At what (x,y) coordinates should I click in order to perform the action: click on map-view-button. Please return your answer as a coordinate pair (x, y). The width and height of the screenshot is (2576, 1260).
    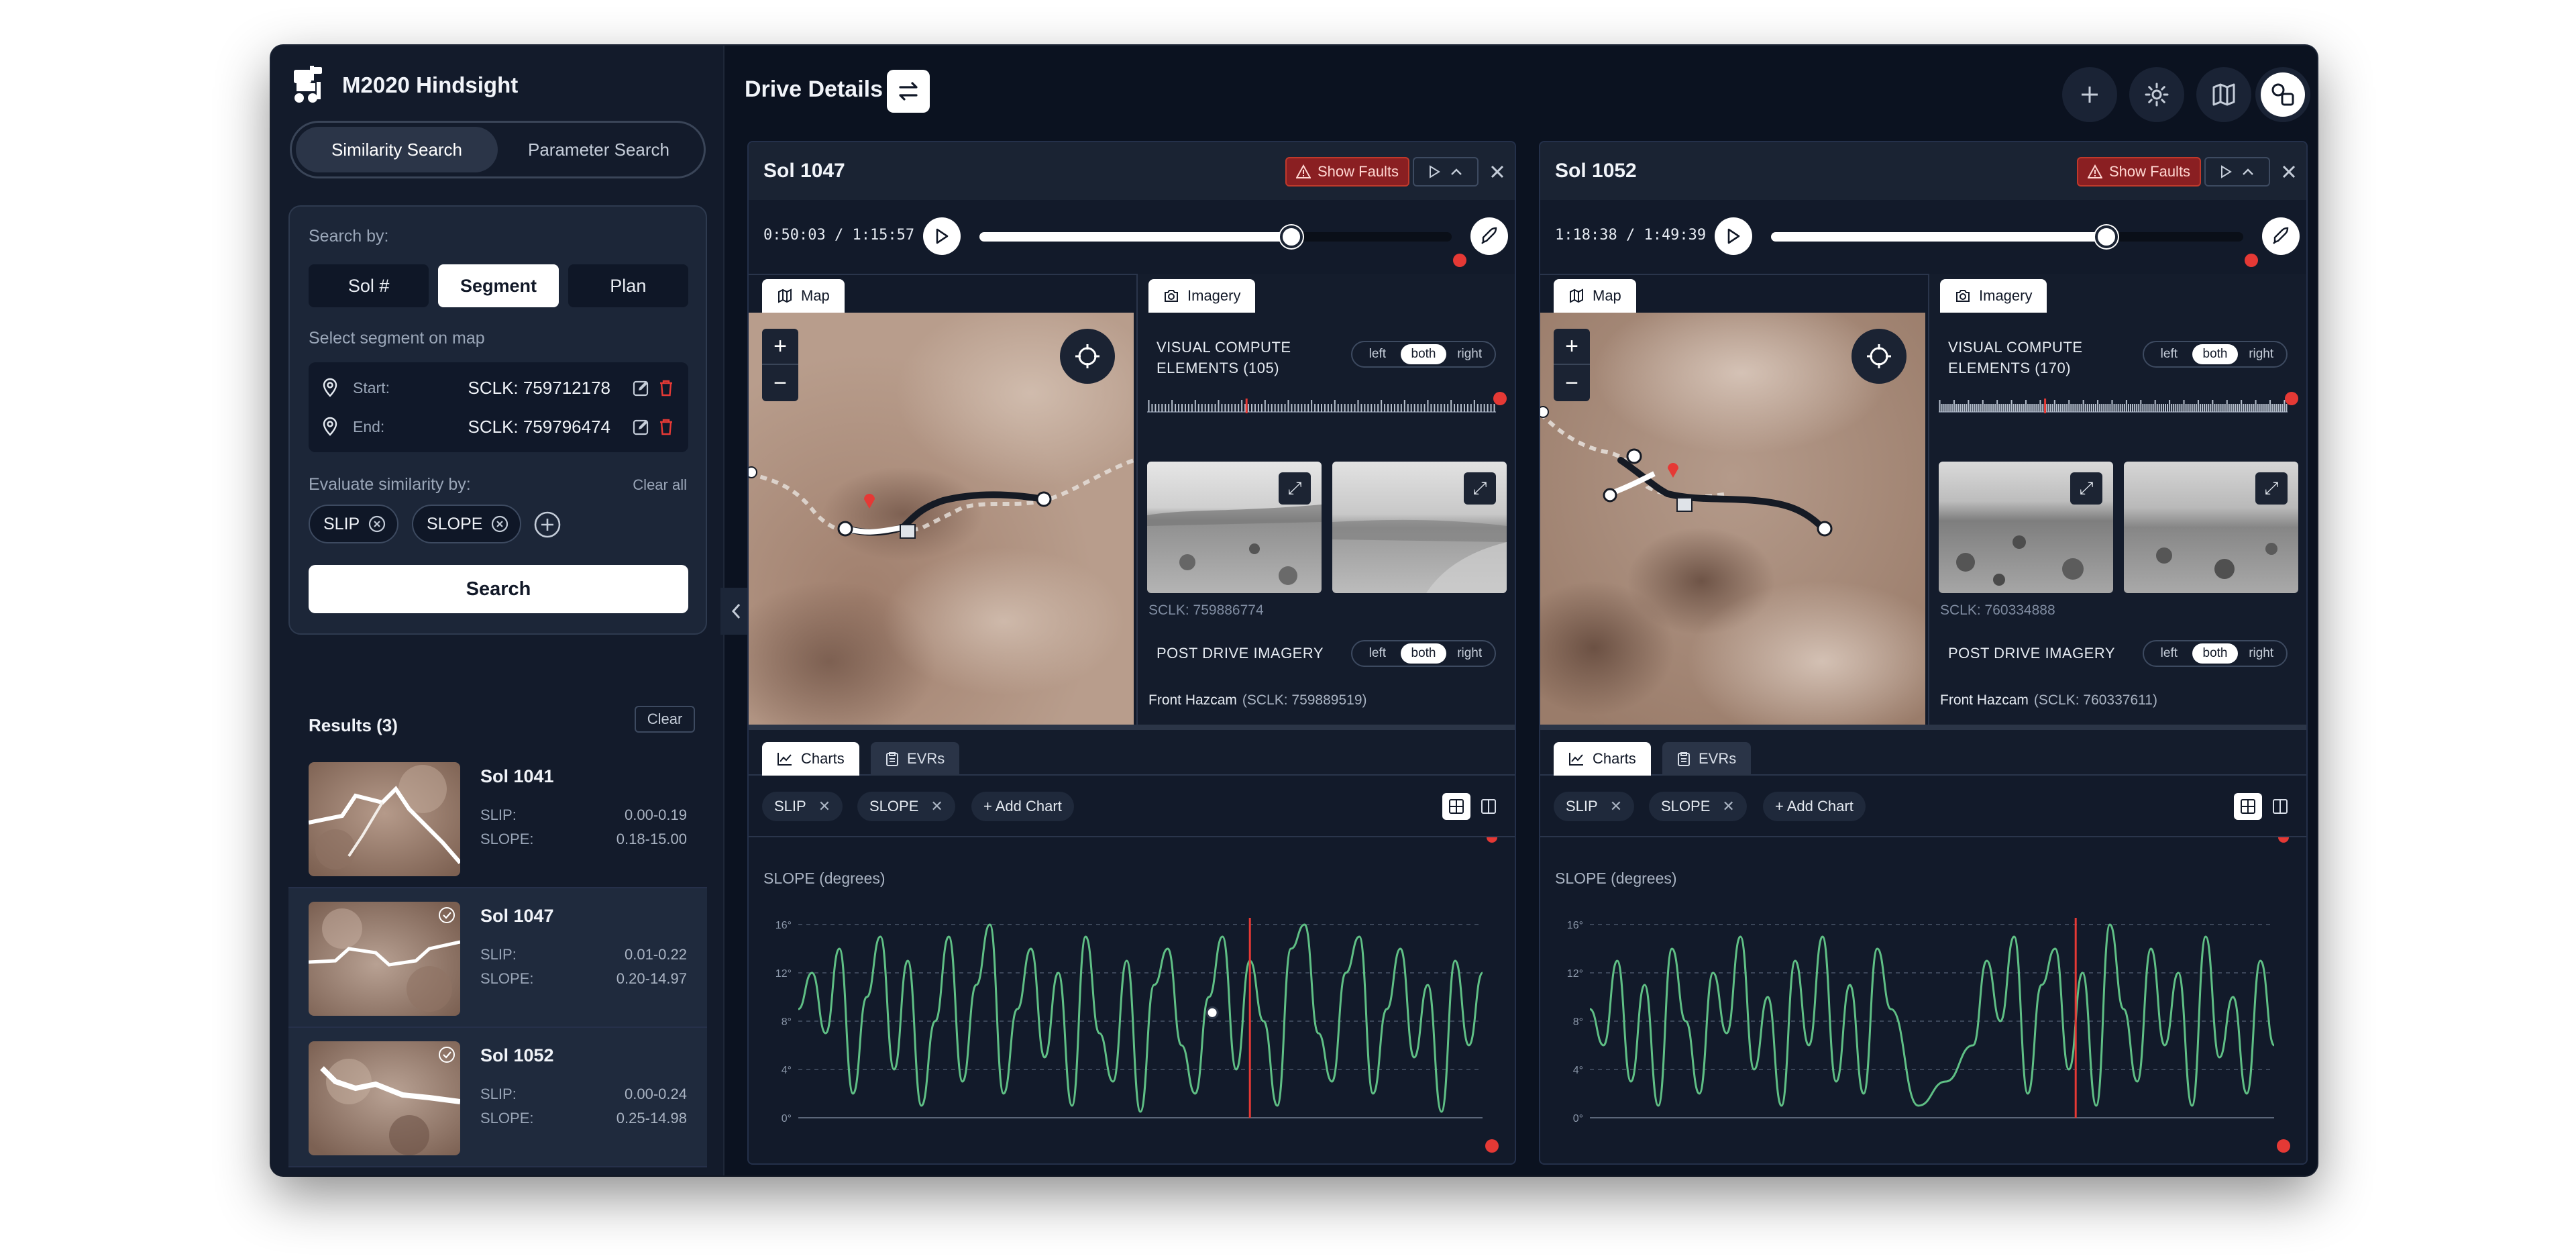
    Looking at the image, I should click on (2223, 94).